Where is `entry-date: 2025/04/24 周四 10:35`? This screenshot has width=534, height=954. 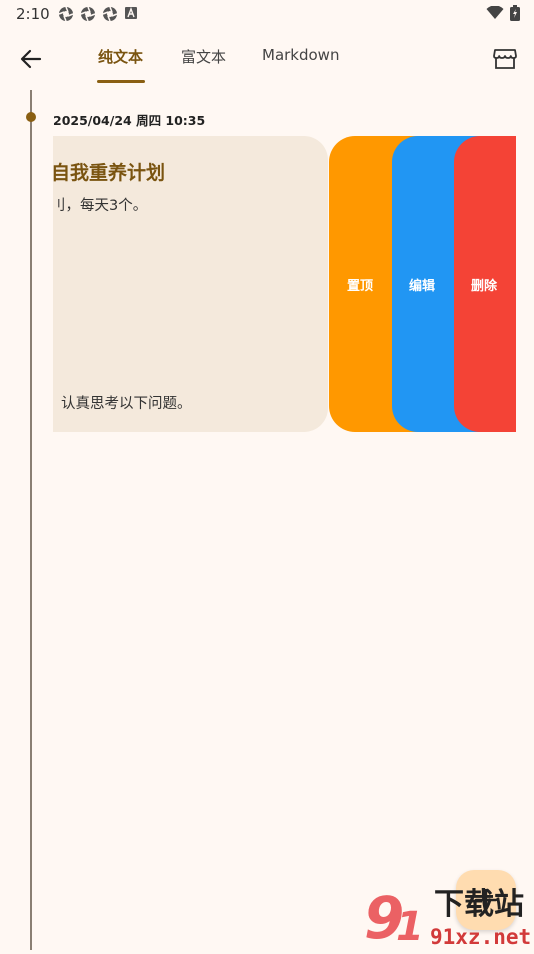
entry-date: 2025/04/24 周四 10:35 is located at coordinates (129, 120).